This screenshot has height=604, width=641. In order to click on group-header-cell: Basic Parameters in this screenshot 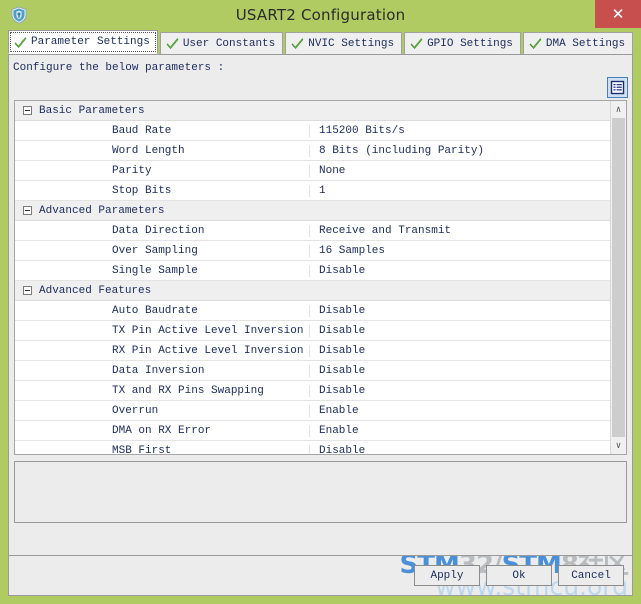, I will do `click(162, 111)`.